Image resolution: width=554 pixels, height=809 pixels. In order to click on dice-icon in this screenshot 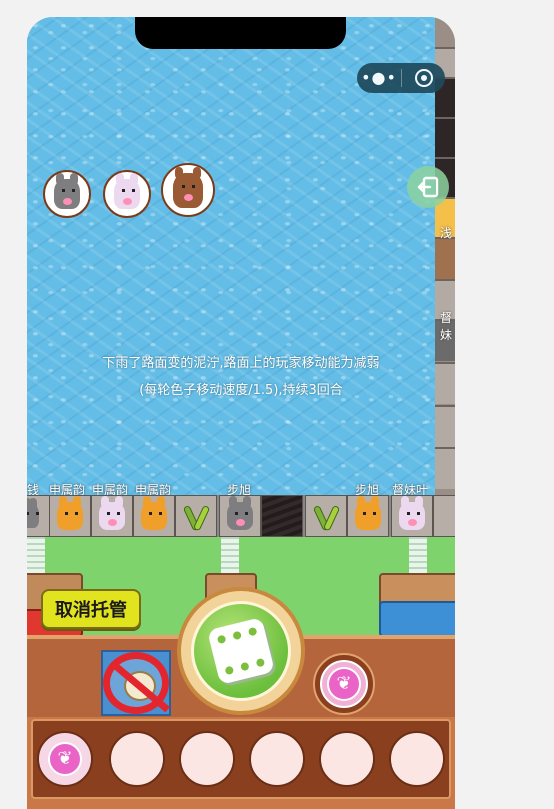, I will do `click(241, 651)`.